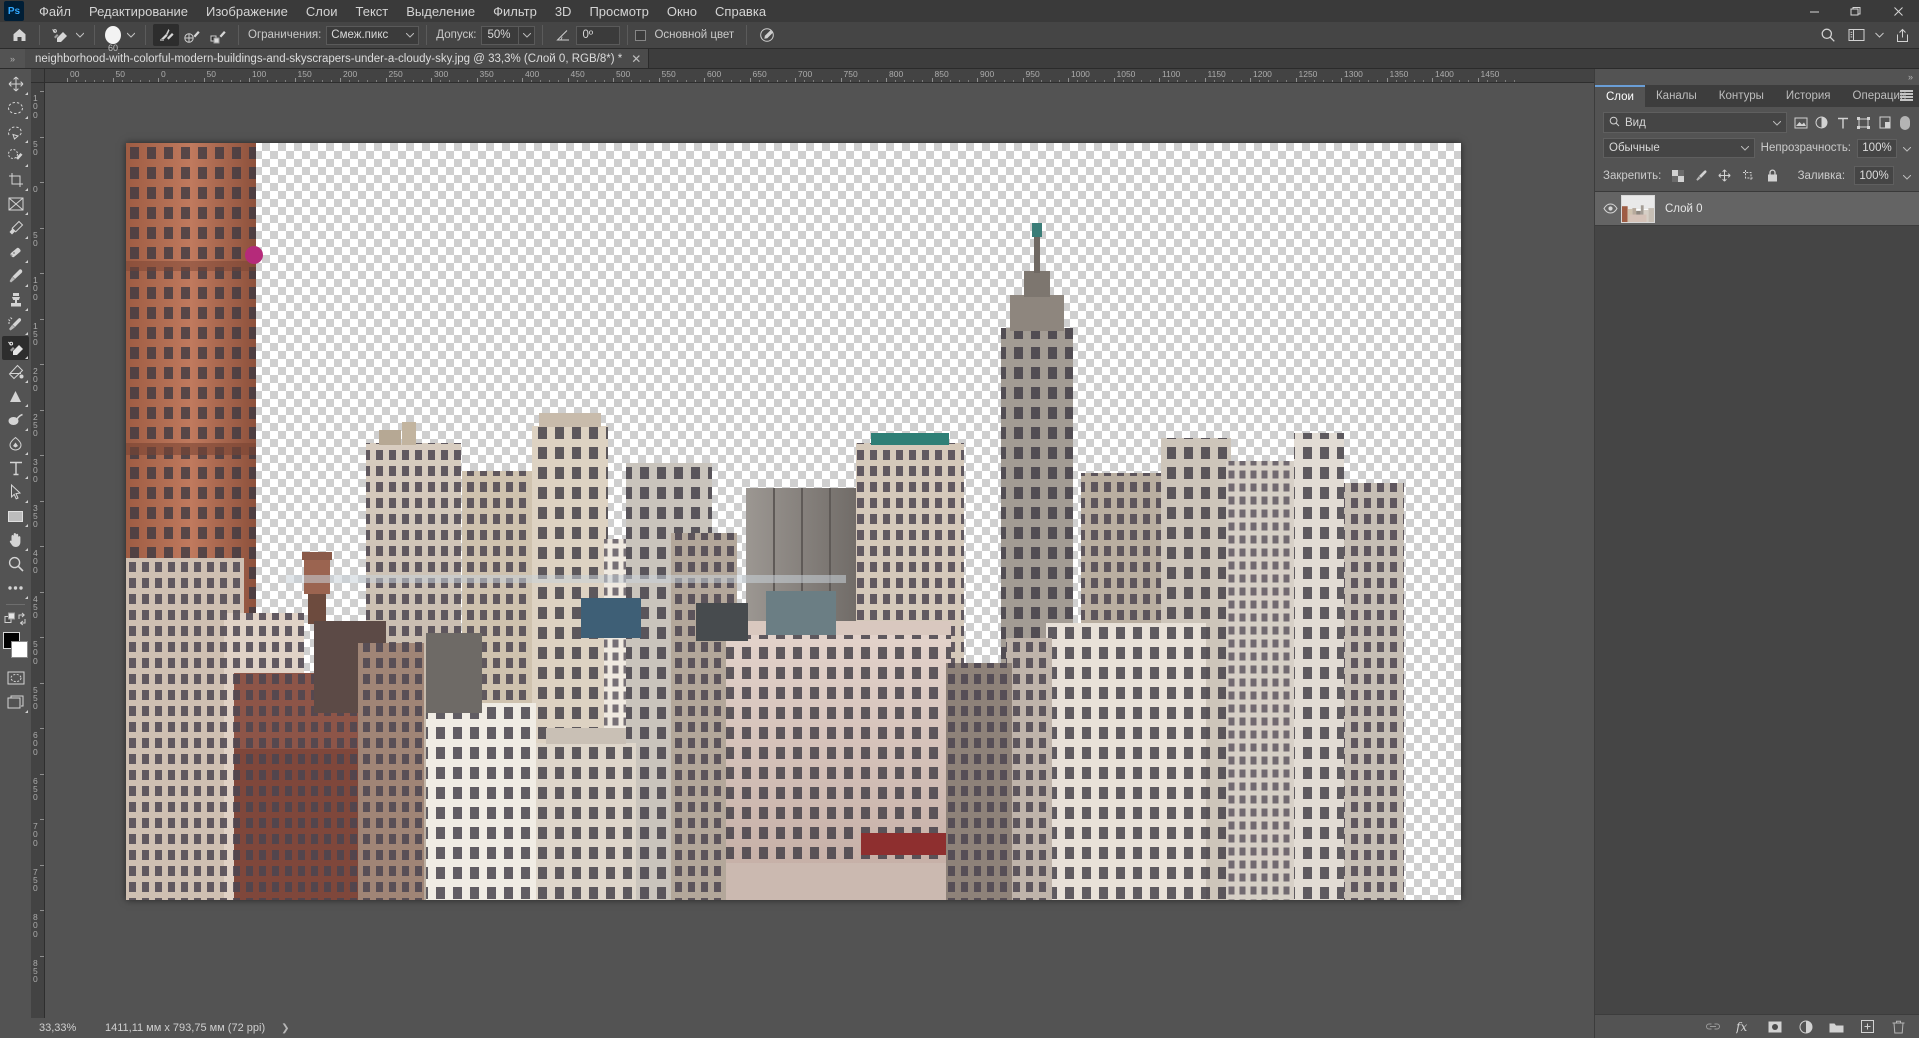  Describe the element at coordinates (15, 180) in the screenshot. I see `crop-tool` at that location.